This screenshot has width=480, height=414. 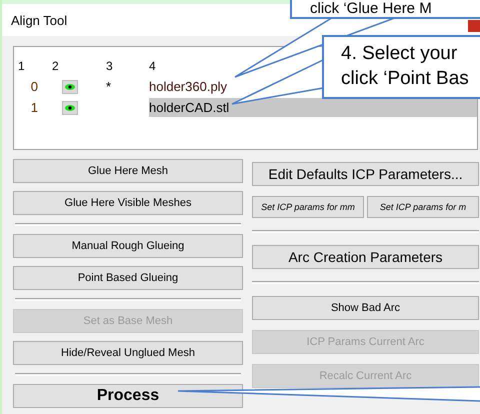 What do you see at coordinates (399, 54) in the screenshot?
I see `callout-text: 4. Select your` at bounding box center [399, 54].